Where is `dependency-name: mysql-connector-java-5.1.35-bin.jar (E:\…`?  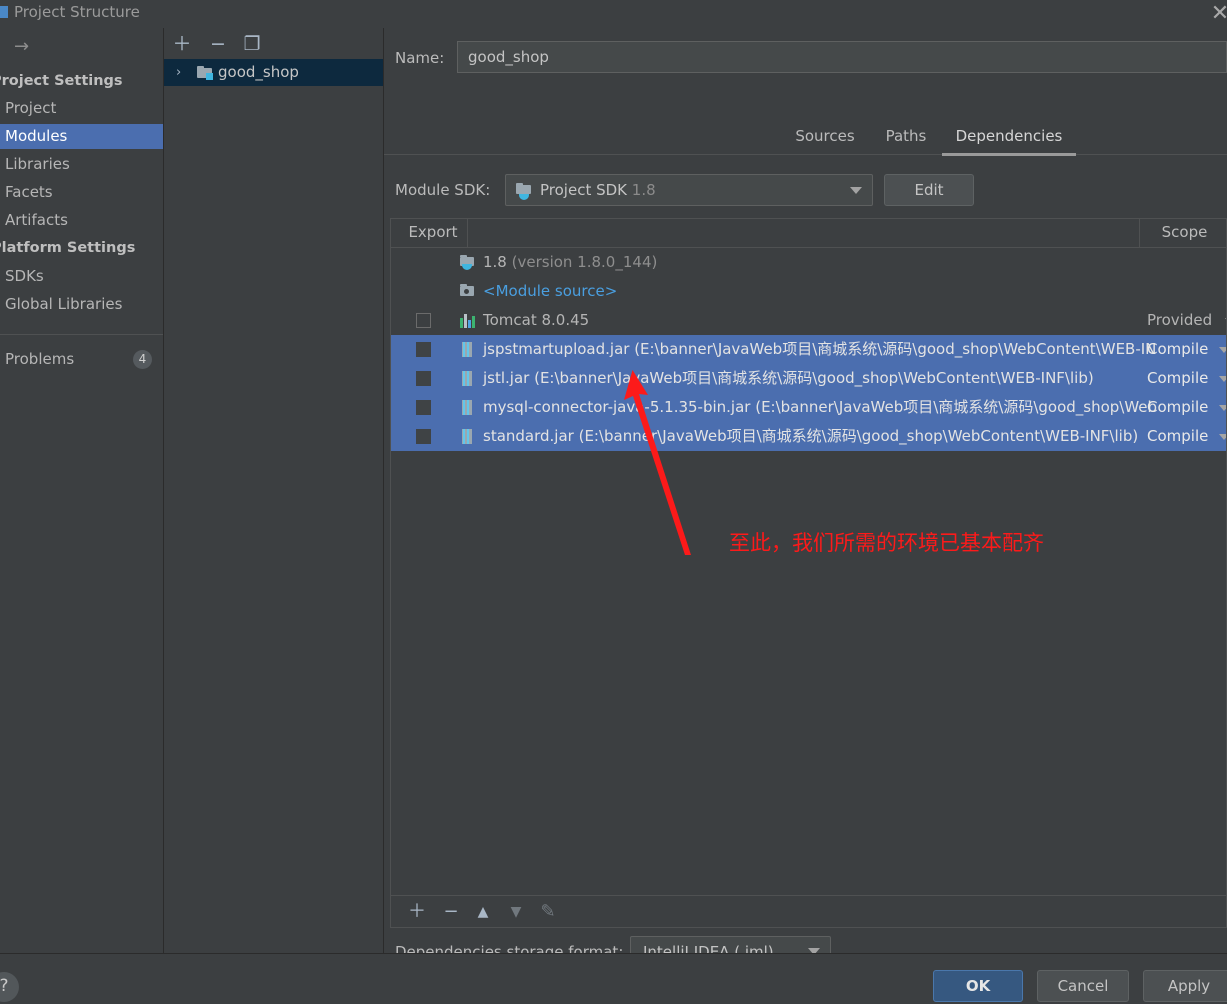
dependency-name: mysql-connector-java-5.1.35-bin.jar (E:\… is located at coordinates (820, 407).